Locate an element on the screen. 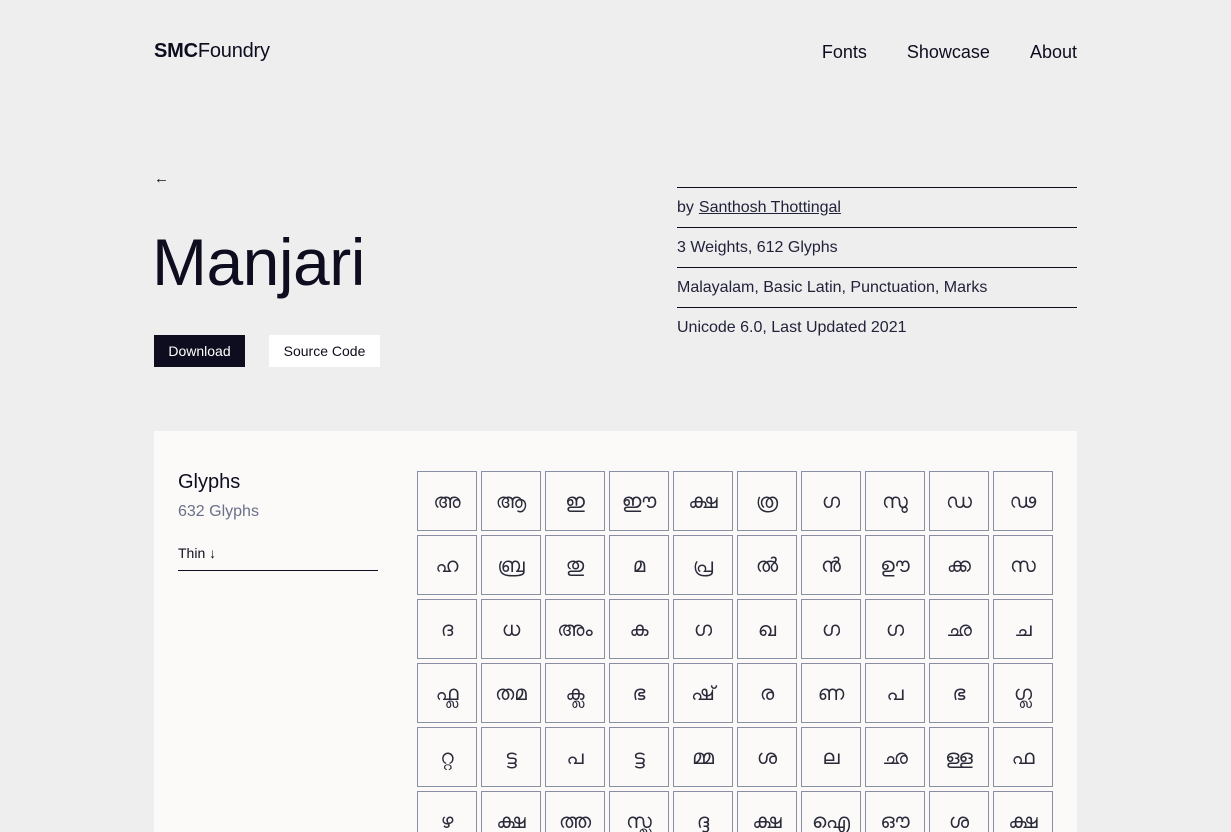 The height and width of the screenshot is (832, 1231). font-title: Manjari is located at coordinates (258, 262).